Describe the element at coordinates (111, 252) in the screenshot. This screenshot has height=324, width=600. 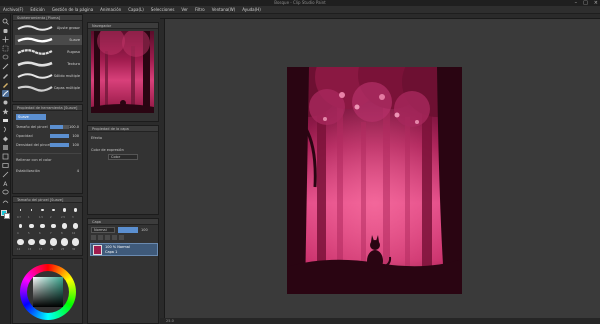
I see `layer-name: Capa 1` at that location.